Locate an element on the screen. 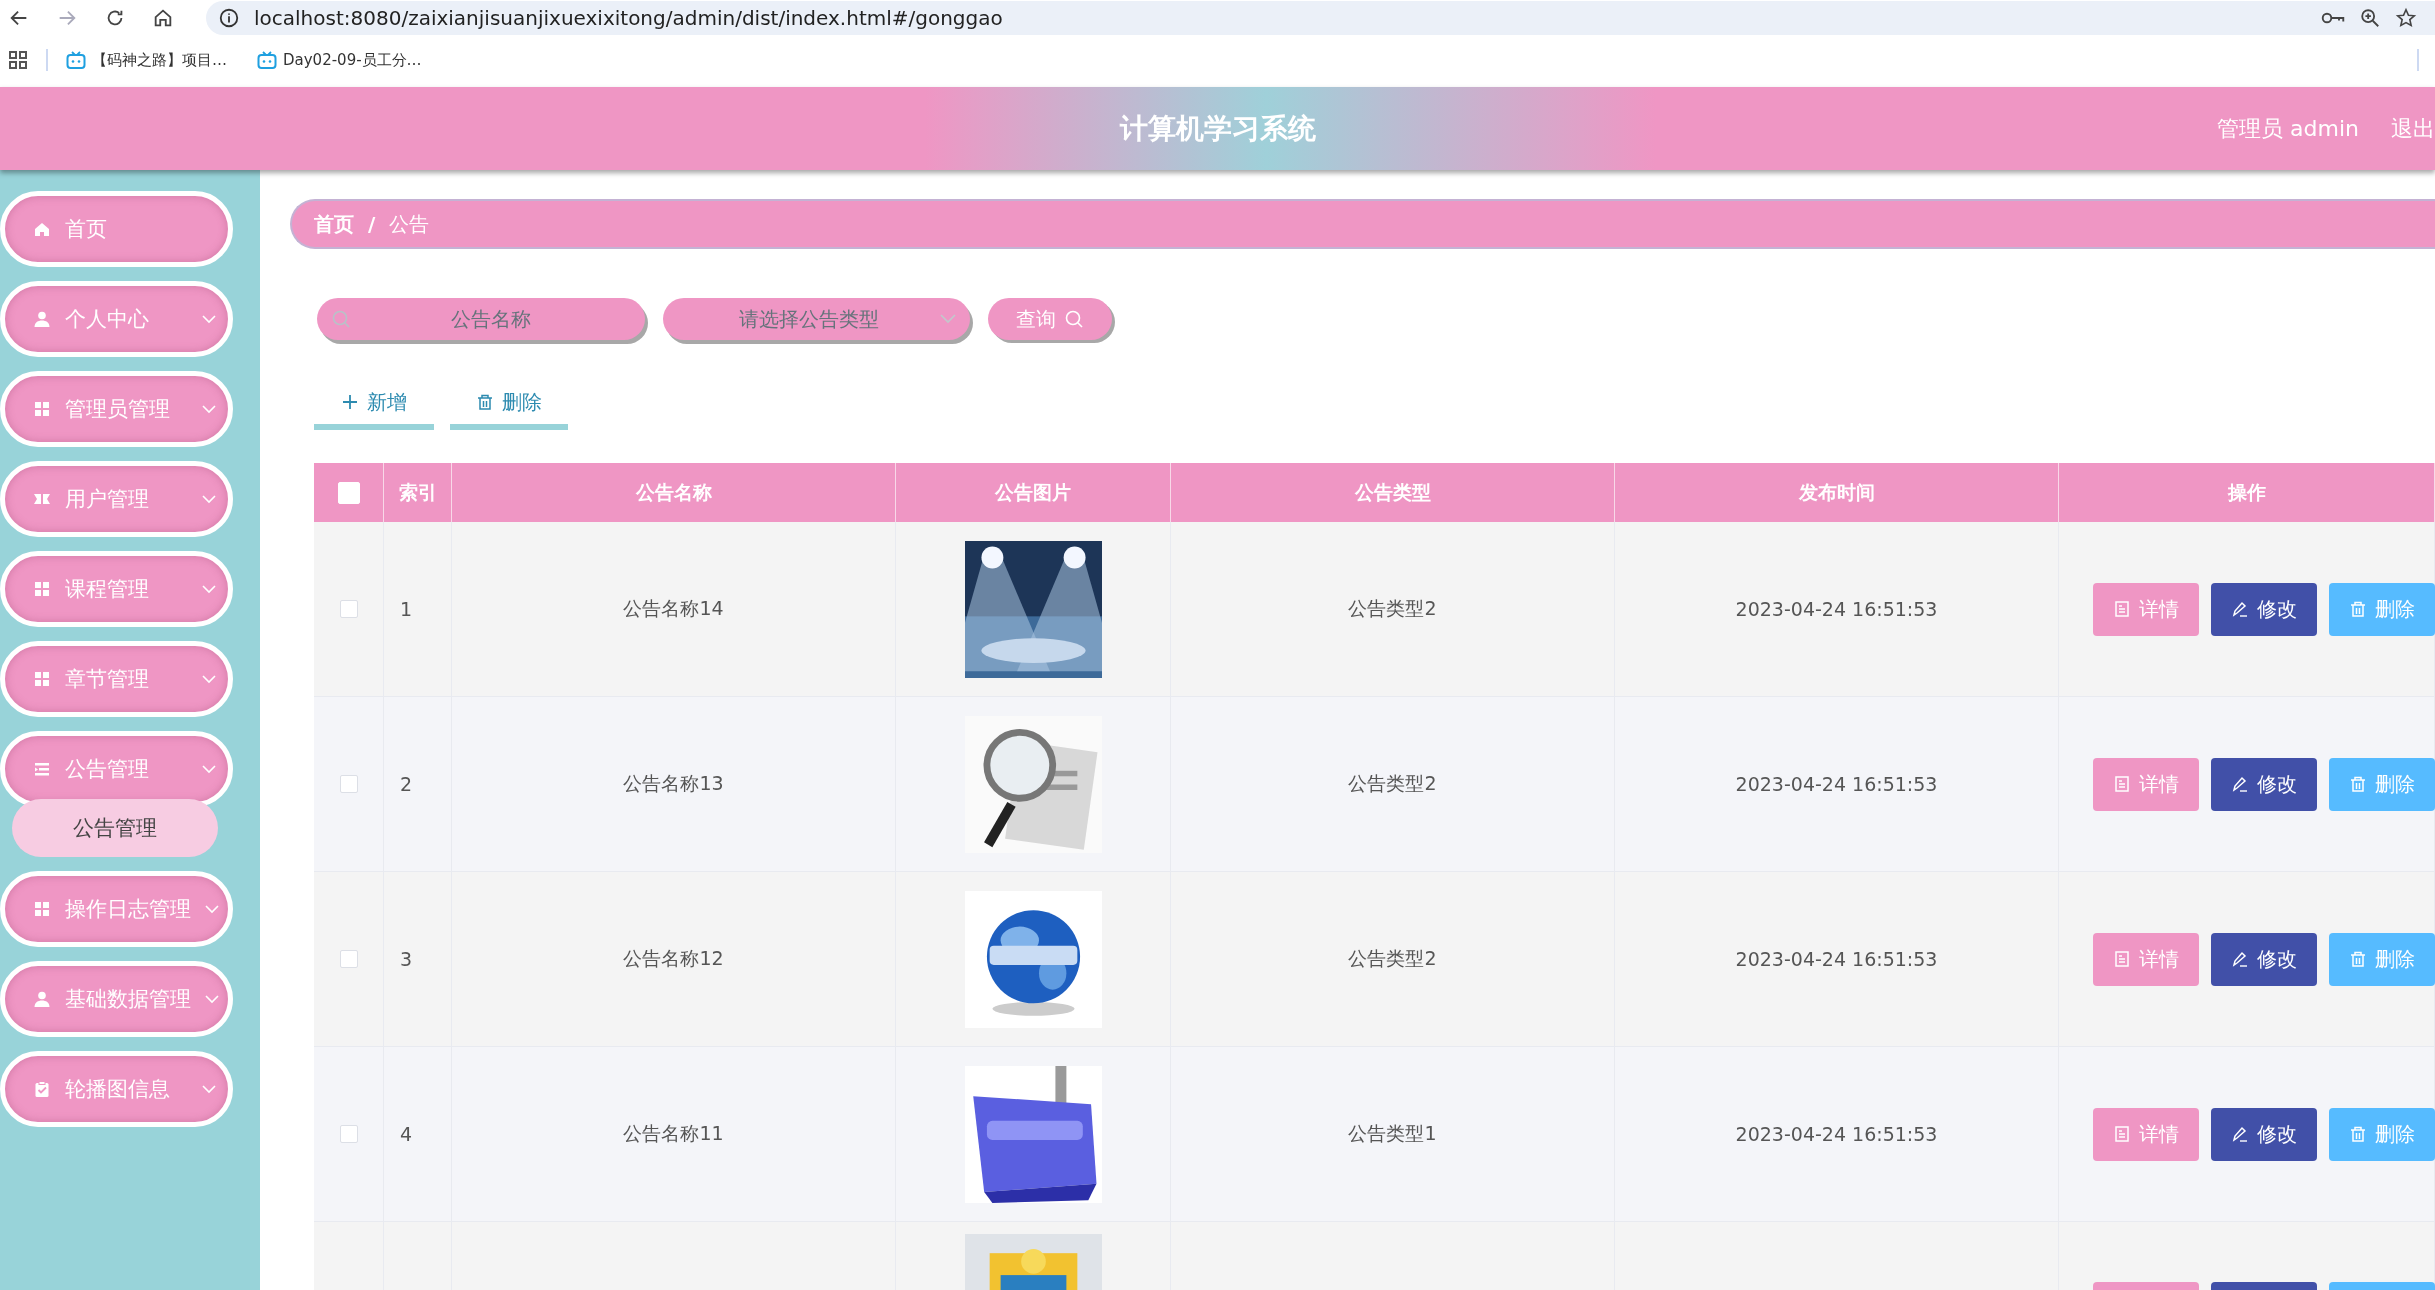 This screenshot has width=2435, height=1290. menu-item: 个人中心 is located at coordinates (116, 319).